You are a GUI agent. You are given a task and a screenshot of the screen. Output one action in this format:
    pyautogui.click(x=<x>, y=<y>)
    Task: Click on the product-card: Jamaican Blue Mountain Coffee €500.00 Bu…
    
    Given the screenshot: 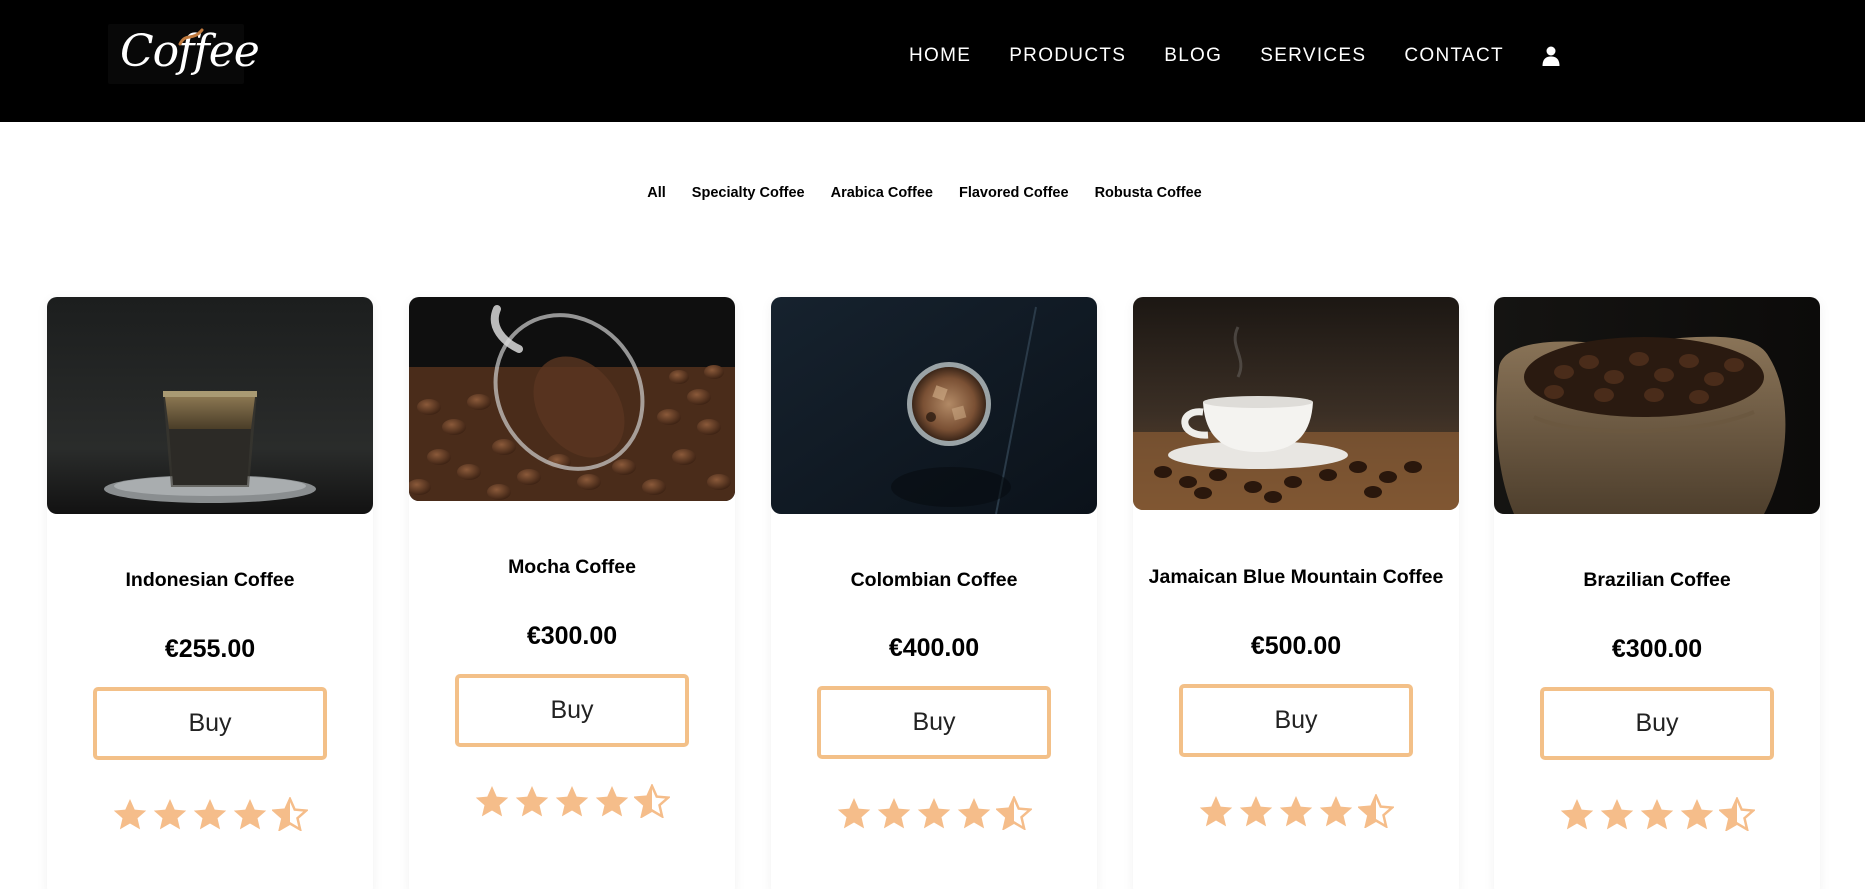 What is the action you would take?
    pyautogui.click(x=1296, y=593)
    